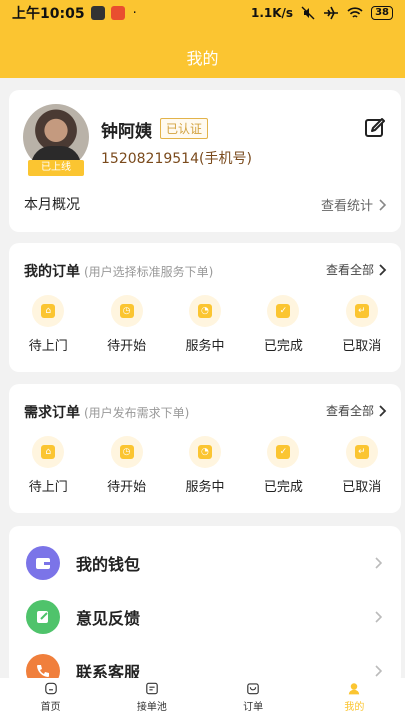 Image resolution: width=405 pixels, height=713 pixels. I want to click on tab-label: 首页, so click(50, 707).